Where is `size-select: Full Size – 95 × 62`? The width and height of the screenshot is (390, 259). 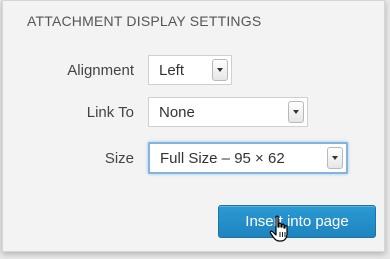 size-select: Full Size – 95 × 62 is located at coordinates (248, 158).